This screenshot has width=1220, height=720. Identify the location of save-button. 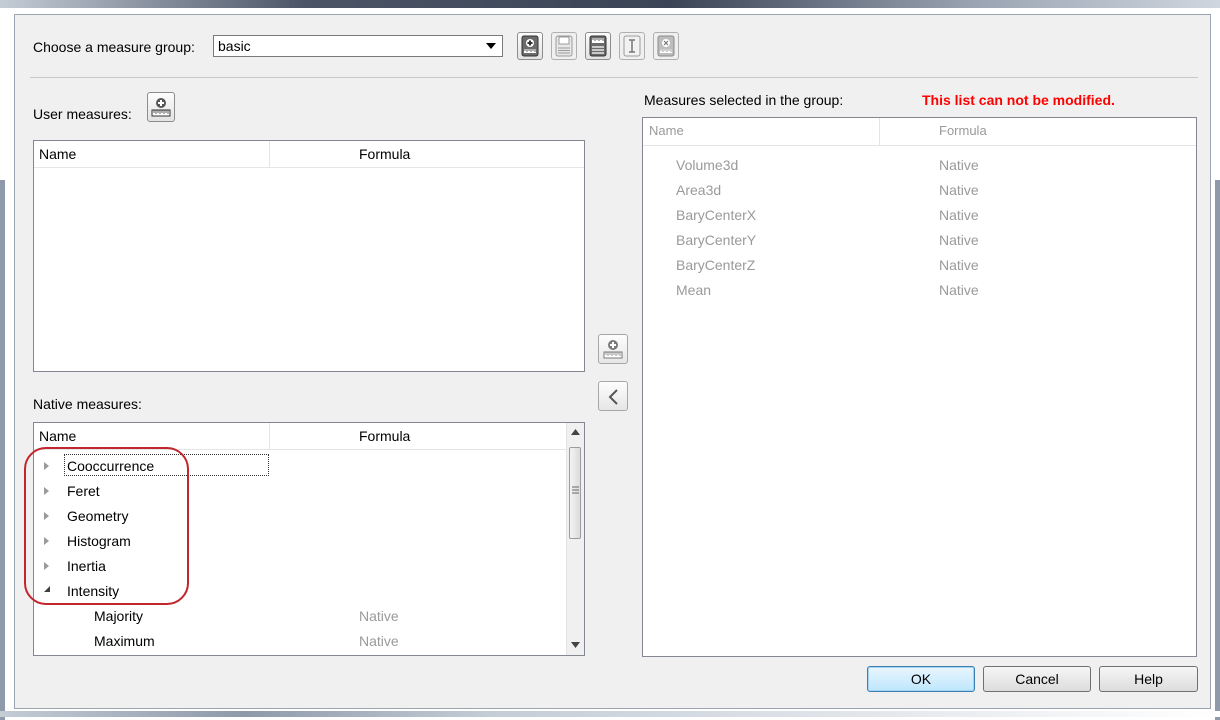
(564, 46).